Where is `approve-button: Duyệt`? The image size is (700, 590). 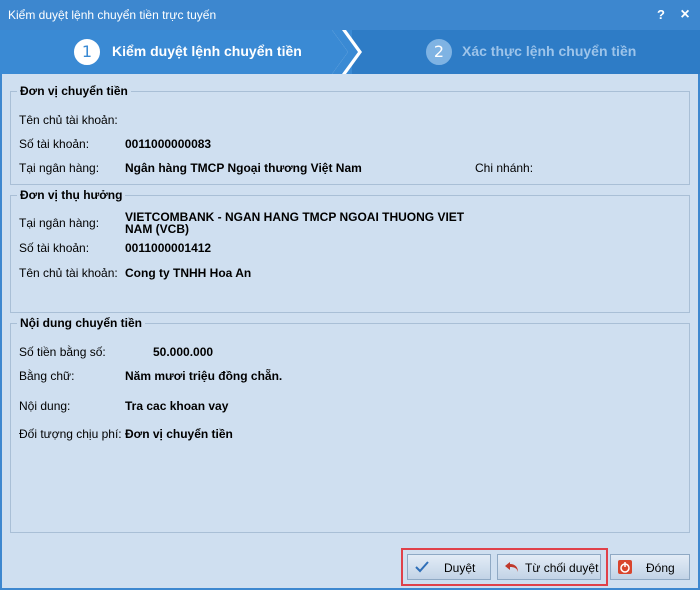
approve-button: Duyệt is located at coordinates (449, 567).